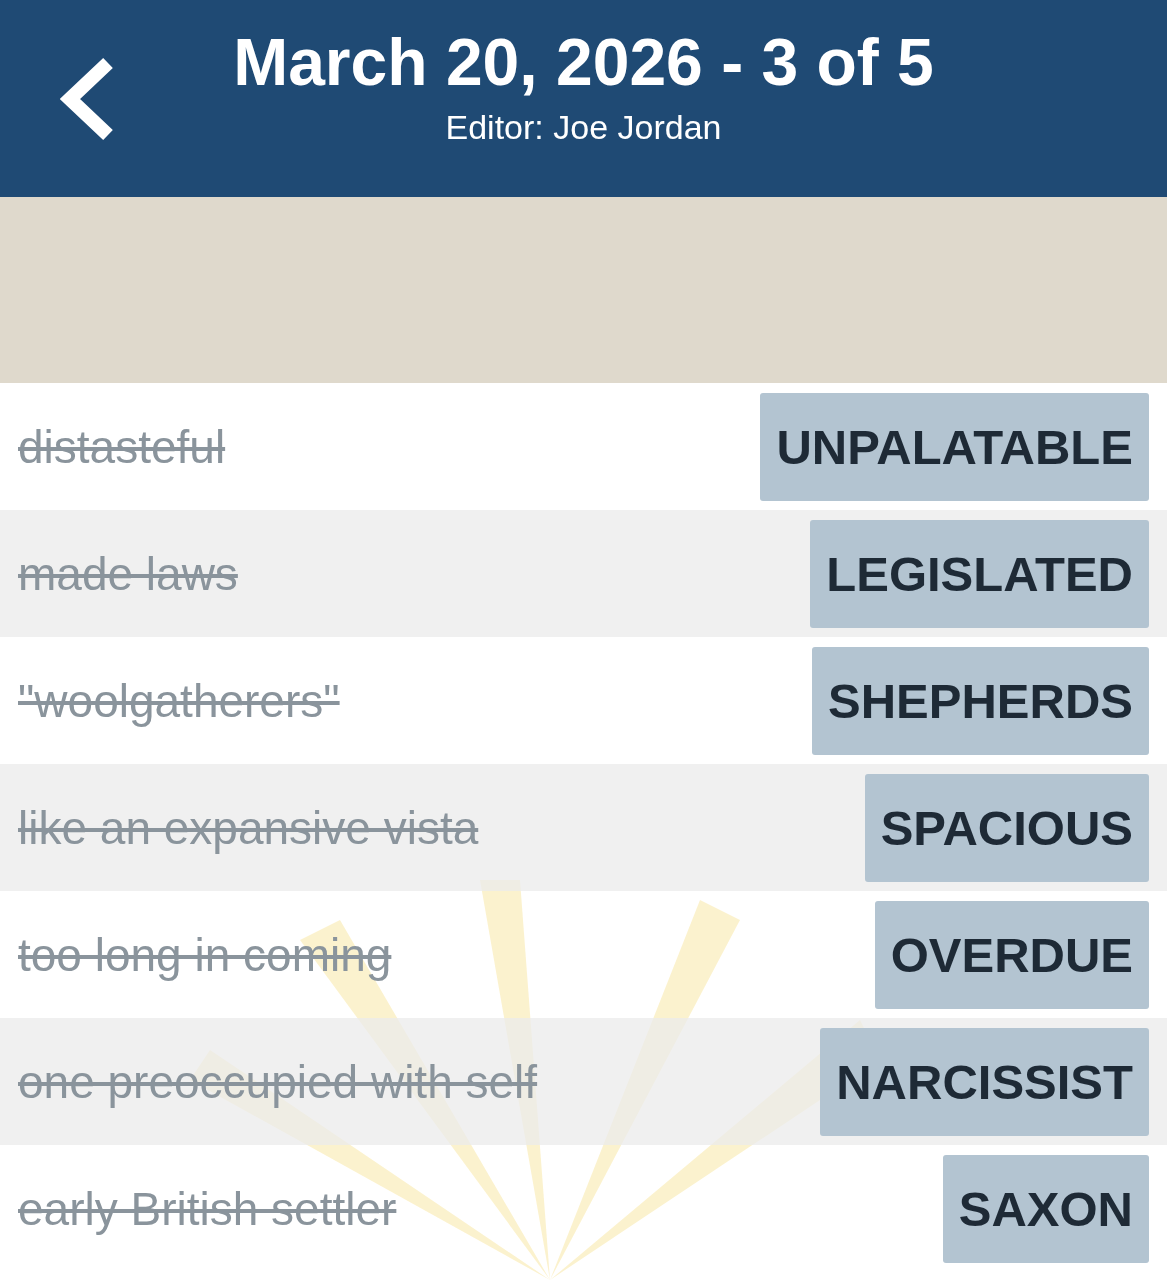  Describe the element at coordinates (583, 62) in the screenshot. I see `puzzle-title: March 20, 2026 - 3 of 5` at that location.